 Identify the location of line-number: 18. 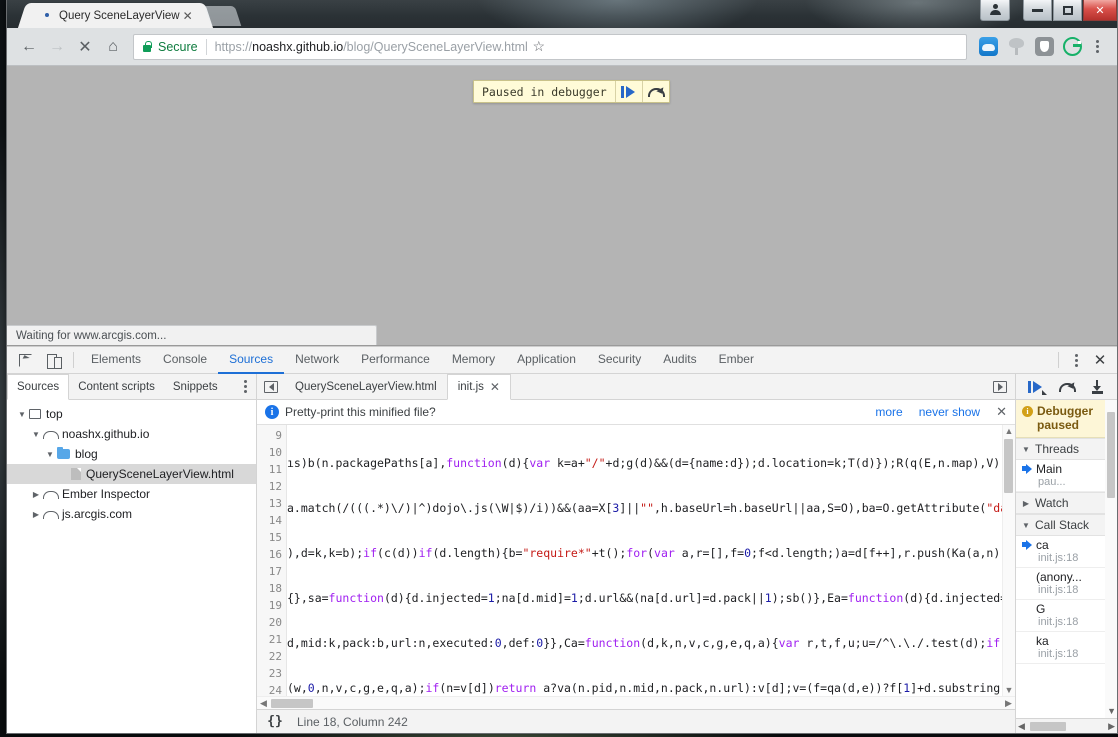
(269, 588).